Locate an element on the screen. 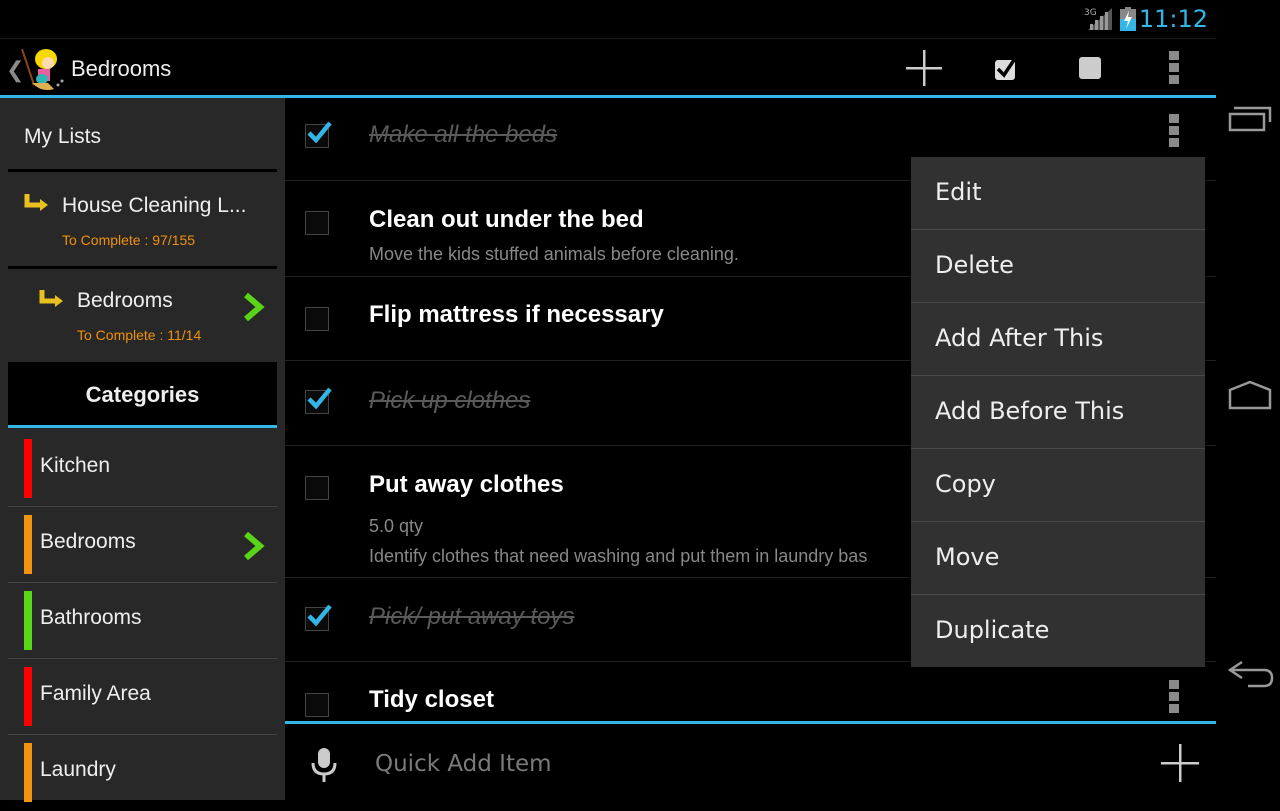  battery-charging-icon is located at coordinates (1128, 19).